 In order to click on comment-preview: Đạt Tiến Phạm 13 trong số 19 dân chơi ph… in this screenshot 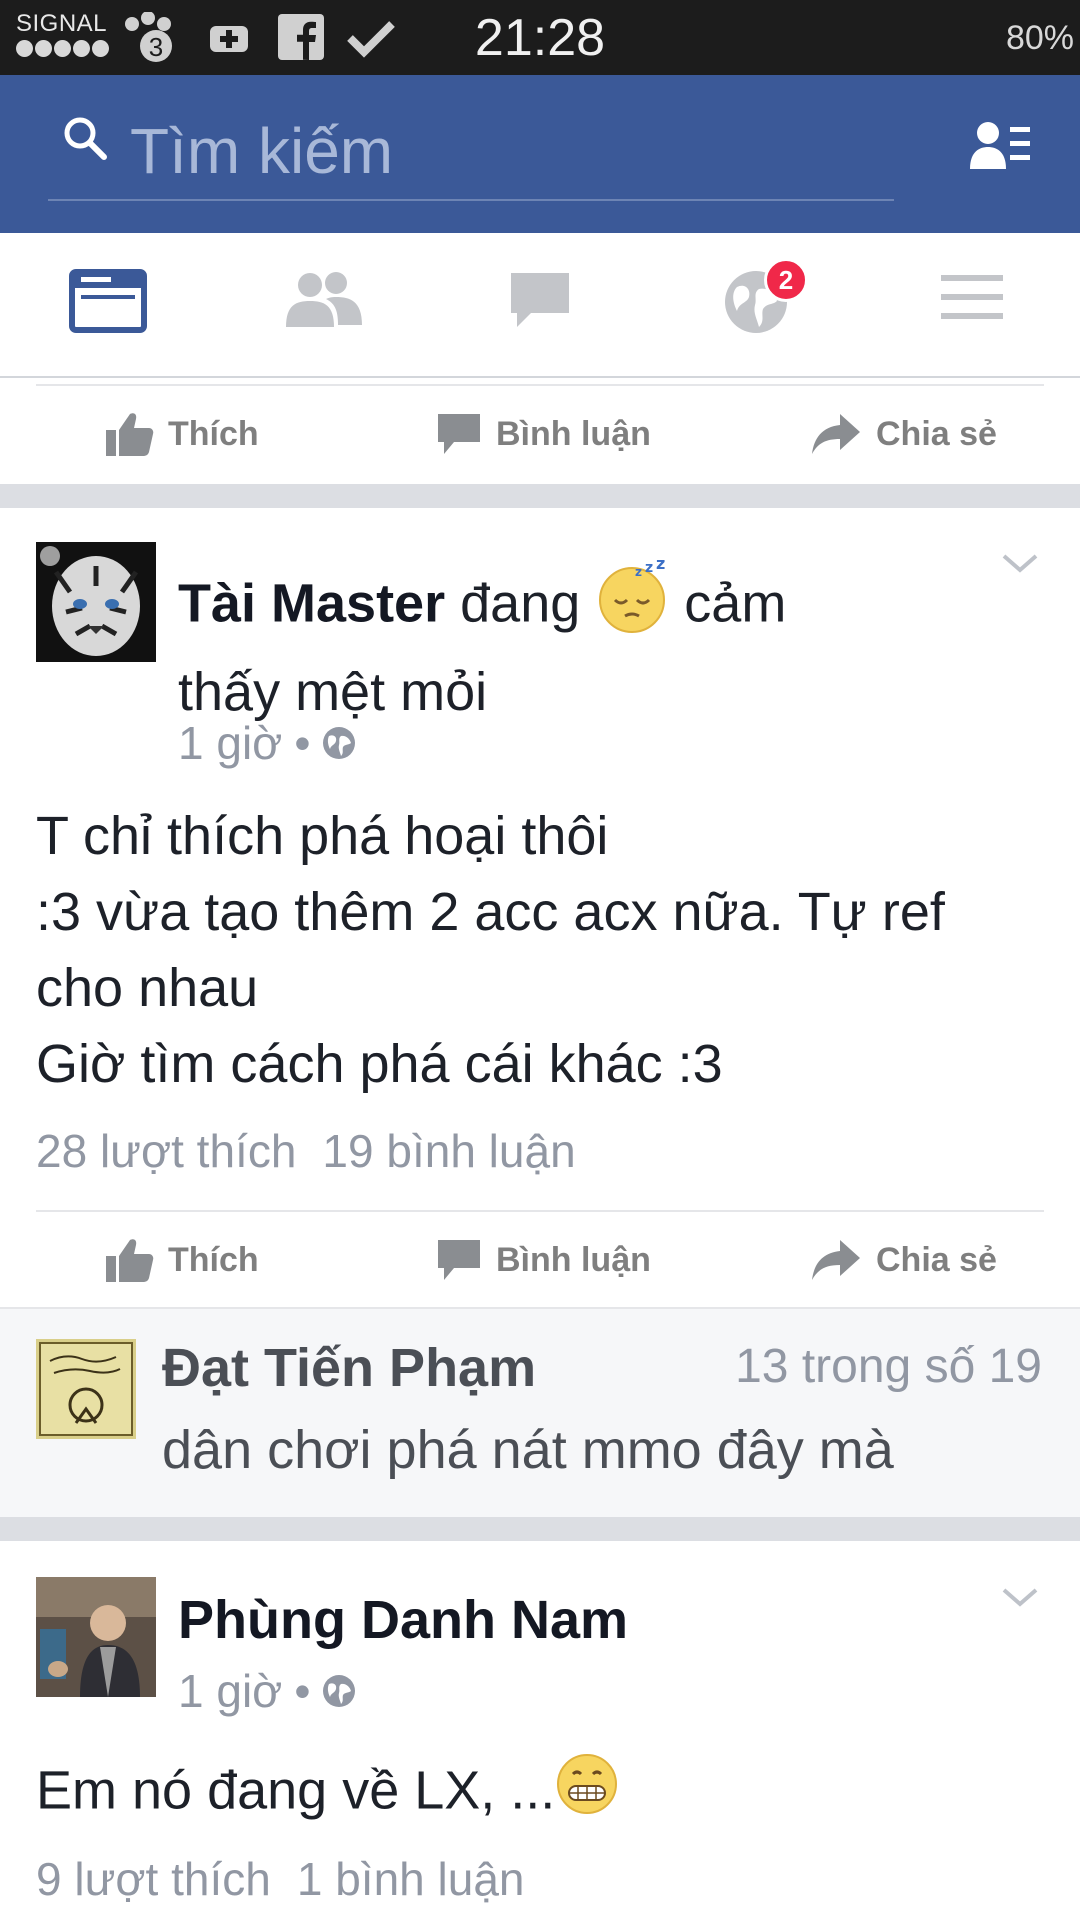, I will do `click(540, 1412)`.